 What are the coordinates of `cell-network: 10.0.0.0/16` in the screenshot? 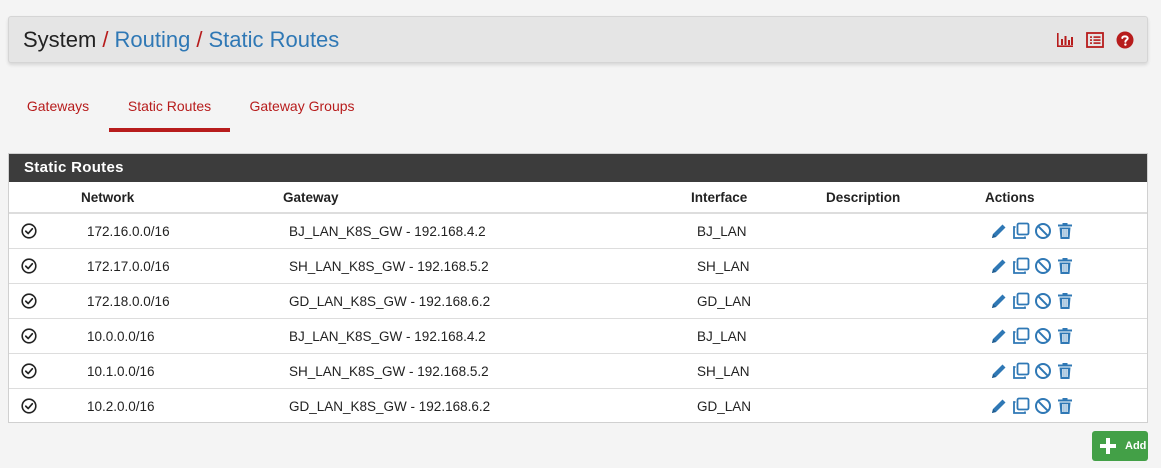 It's located at (182, 336).